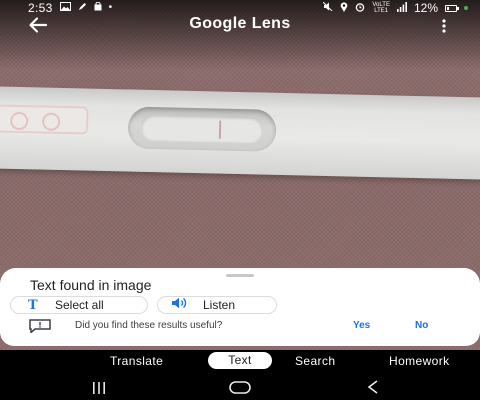 This screenshot has height=400, width=480. Describe the element at coordinates (82, 8) in the screenshot. I see `pen-icon` at that location.